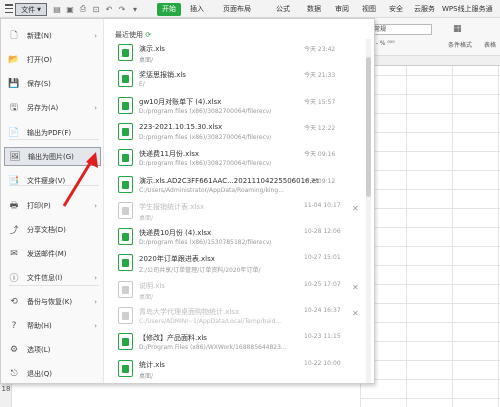 This screenshot has width=500, height=407. Describe the element at coordinates (169, 154) in the screenshot. I see `file-name: 快递费11月份.xlsx` at that location.